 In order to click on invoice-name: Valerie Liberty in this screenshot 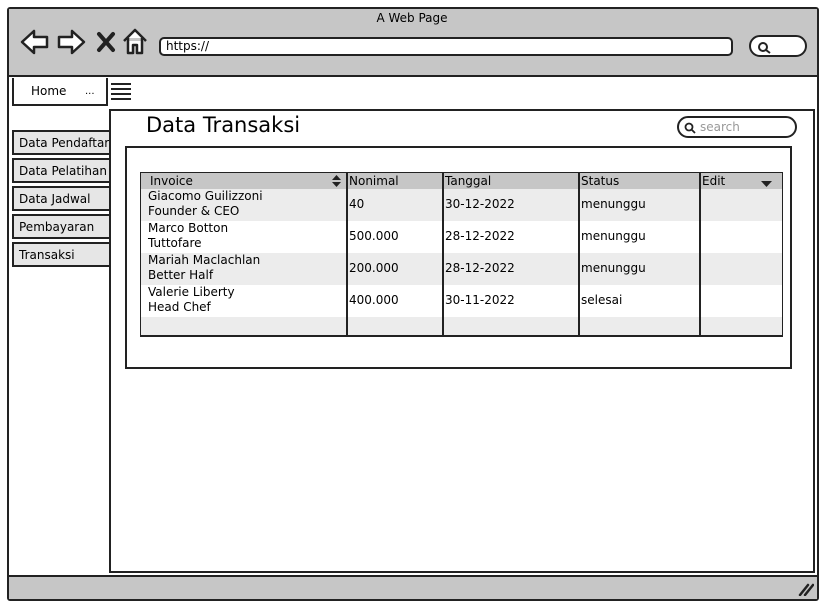, I will do `click(191, 292)`.